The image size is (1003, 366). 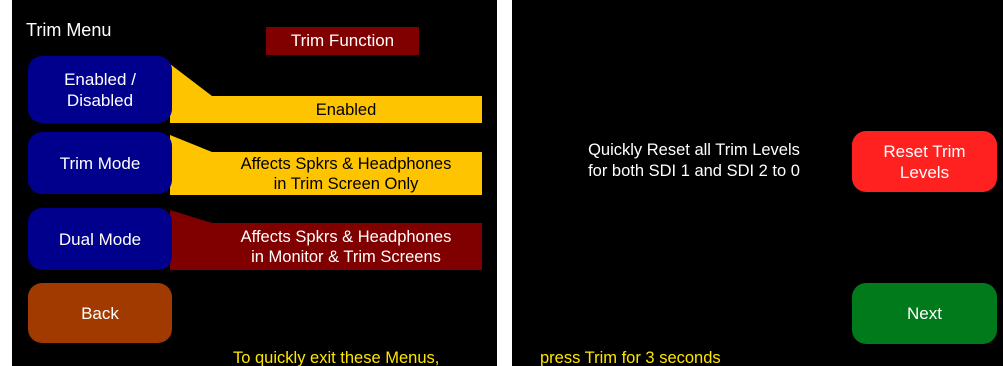 What do you see at coordinates (100, 239) in the screenshot?
I see `dual-mode-button: Dual Mode` at bounding box center [100, 239].